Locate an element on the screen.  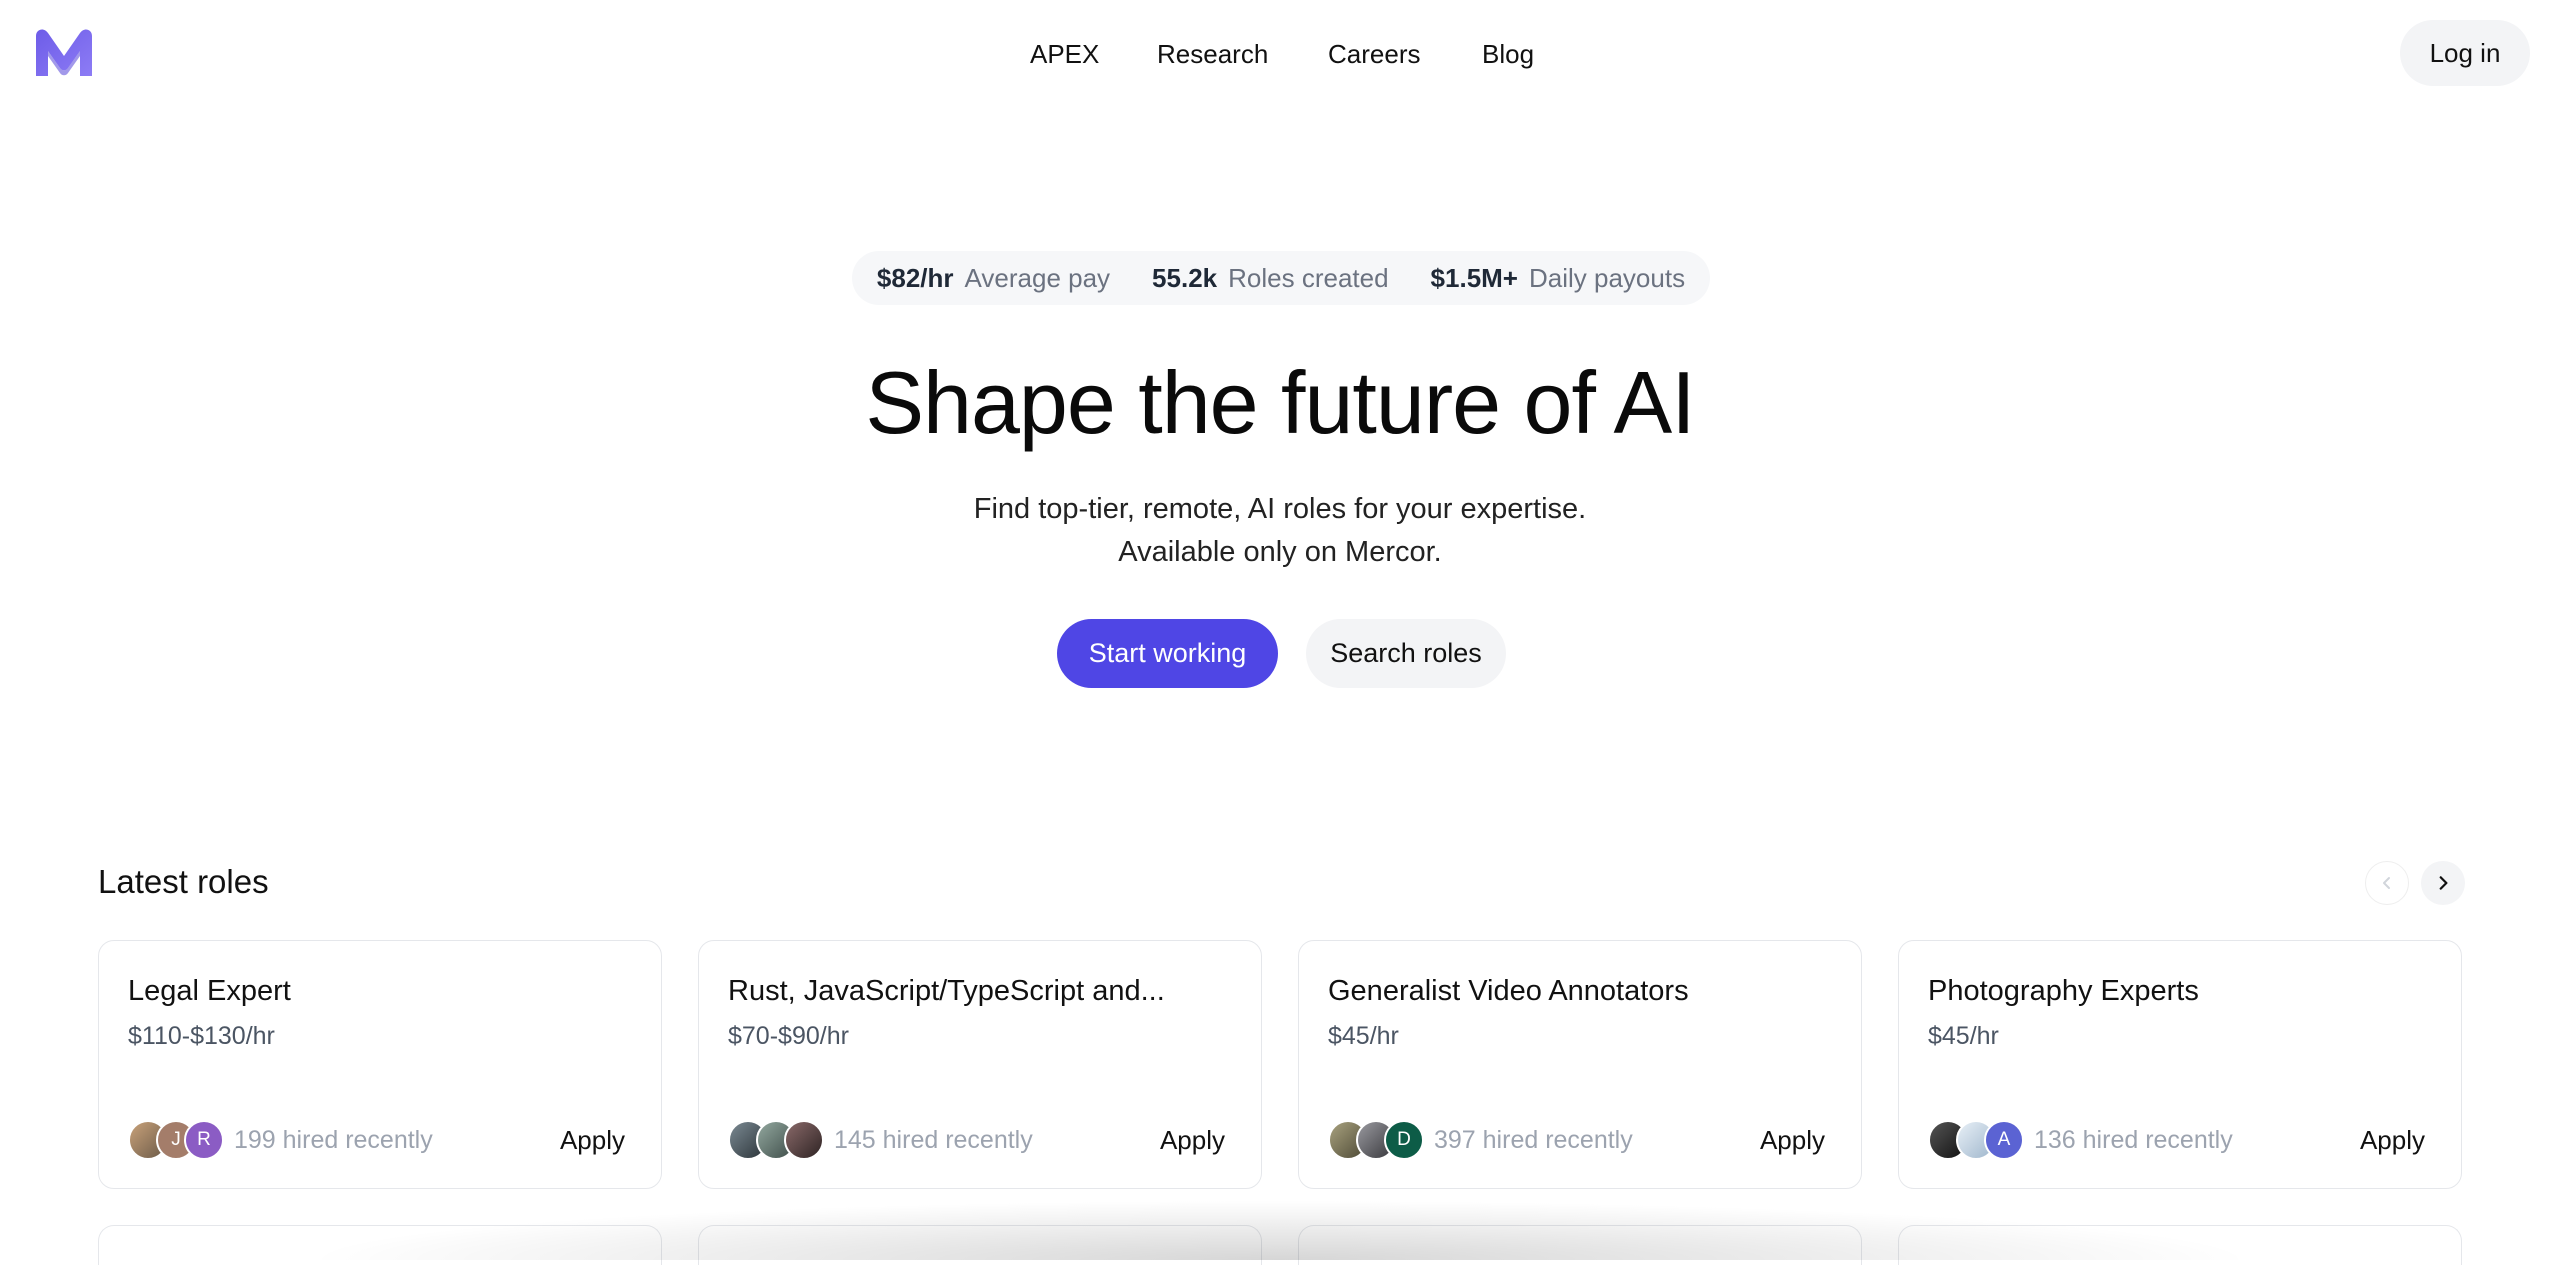
role-title: Photography Experts is located at coordinates (2063, 991).